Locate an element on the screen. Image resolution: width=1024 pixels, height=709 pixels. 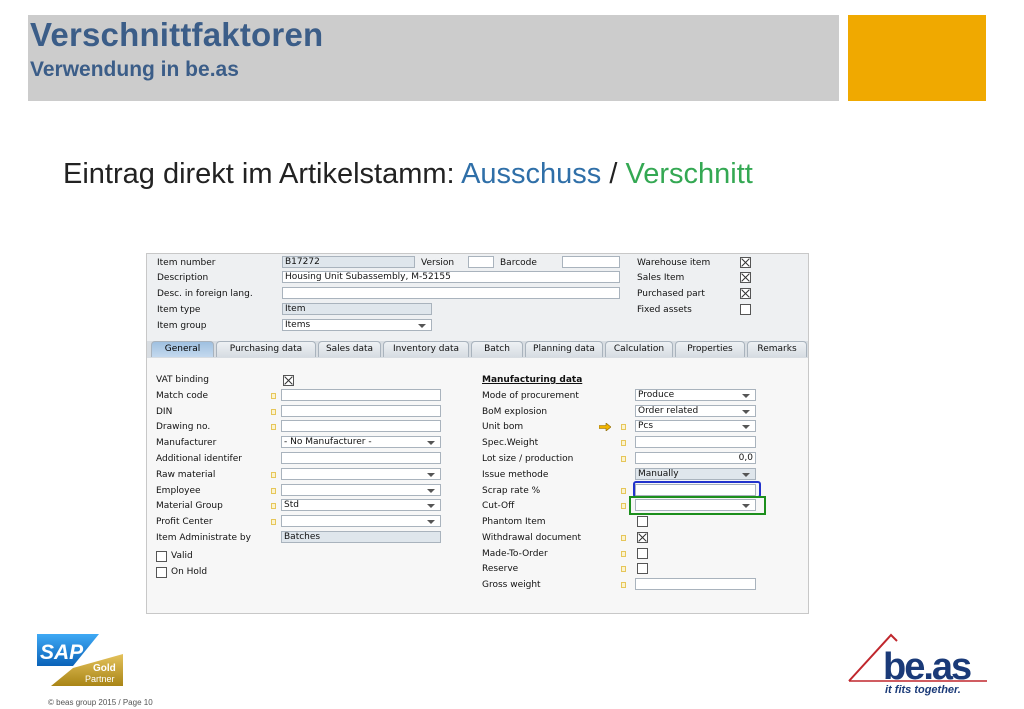
valid-label: Valid is located at coordinates (182, 556).